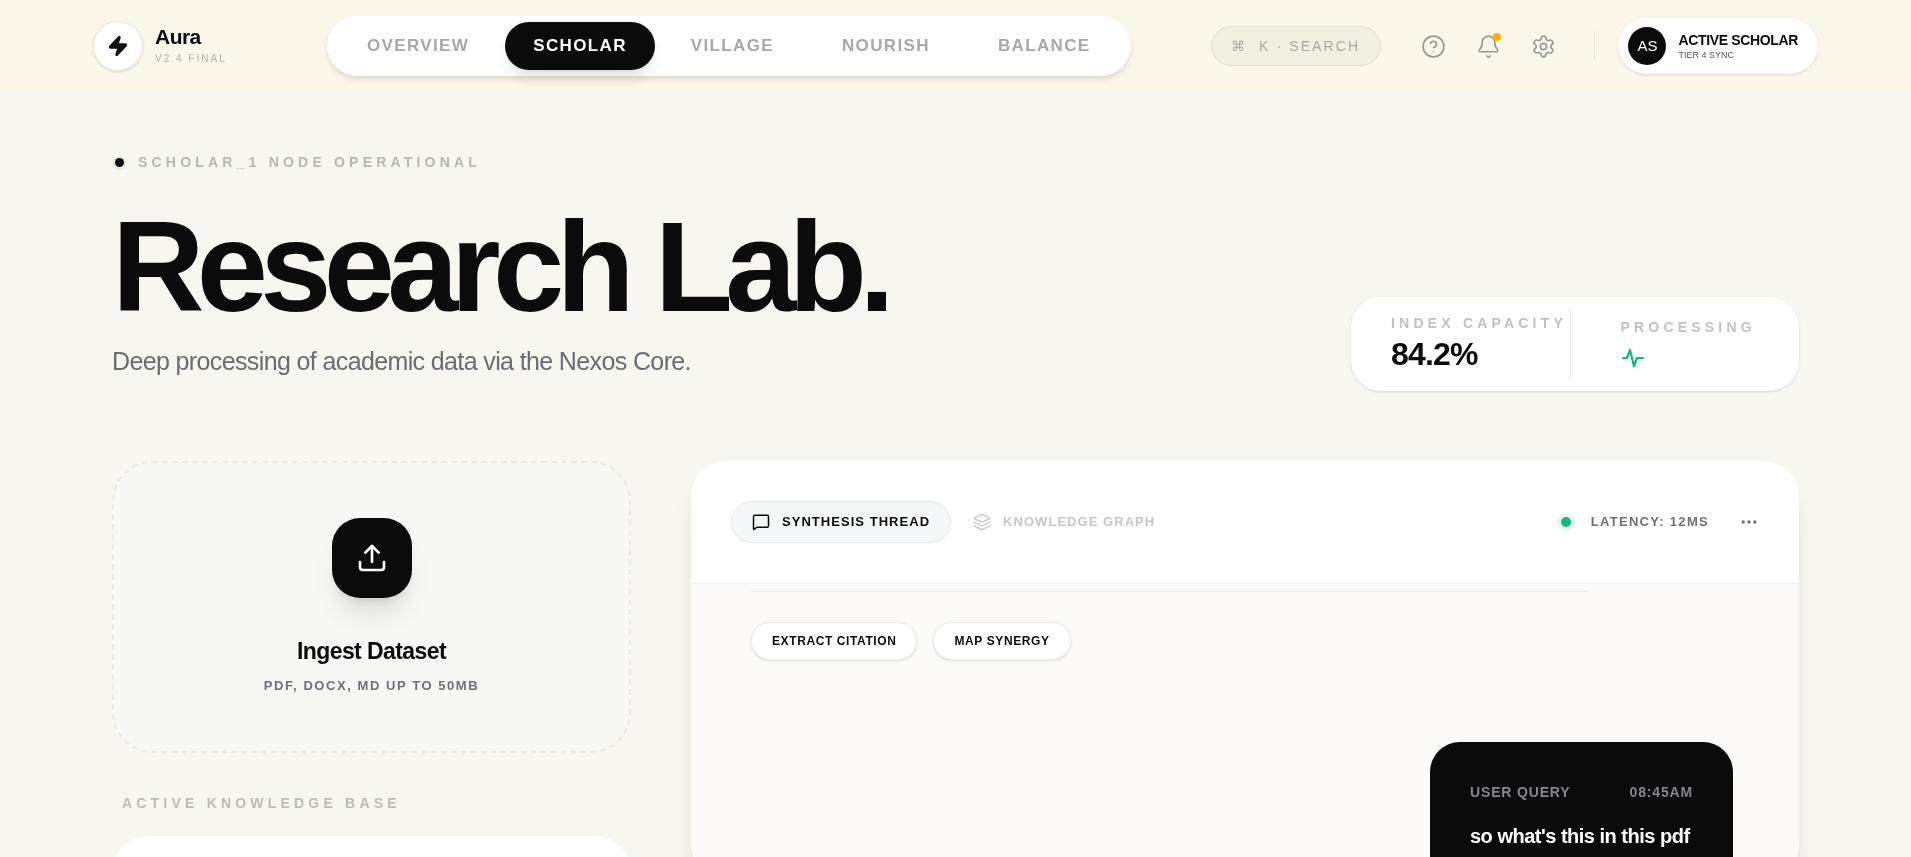  What do you see at coordinates (1488, 46) in the screenshot?
I see `notification-icon` at bounding box center [1488, 46].